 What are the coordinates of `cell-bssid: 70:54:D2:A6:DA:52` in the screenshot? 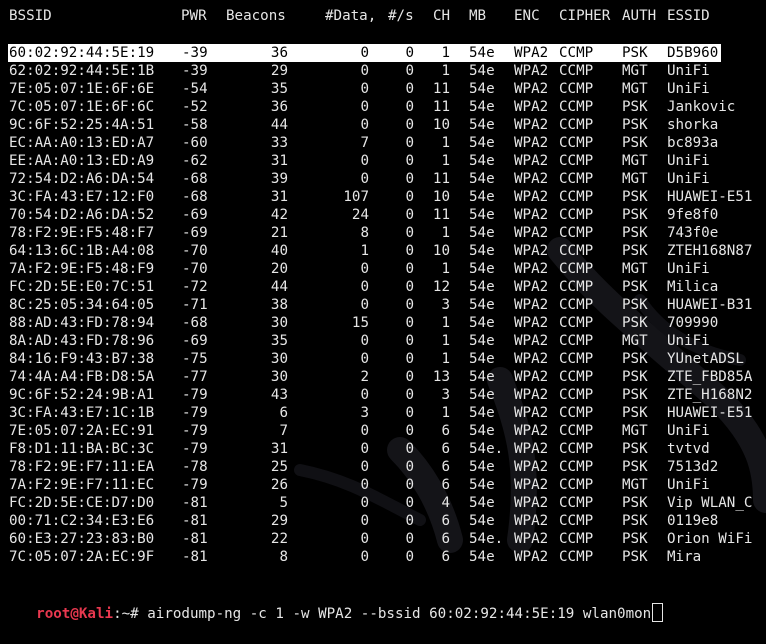 It's located at (82, 215).